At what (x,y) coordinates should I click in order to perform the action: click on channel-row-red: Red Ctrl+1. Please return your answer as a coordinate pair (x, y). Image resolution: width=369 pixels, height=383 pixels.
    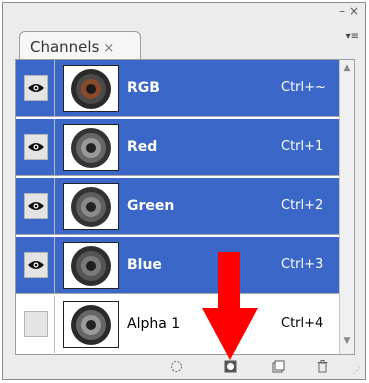
    Looking at the image, I should click on (178, 147).